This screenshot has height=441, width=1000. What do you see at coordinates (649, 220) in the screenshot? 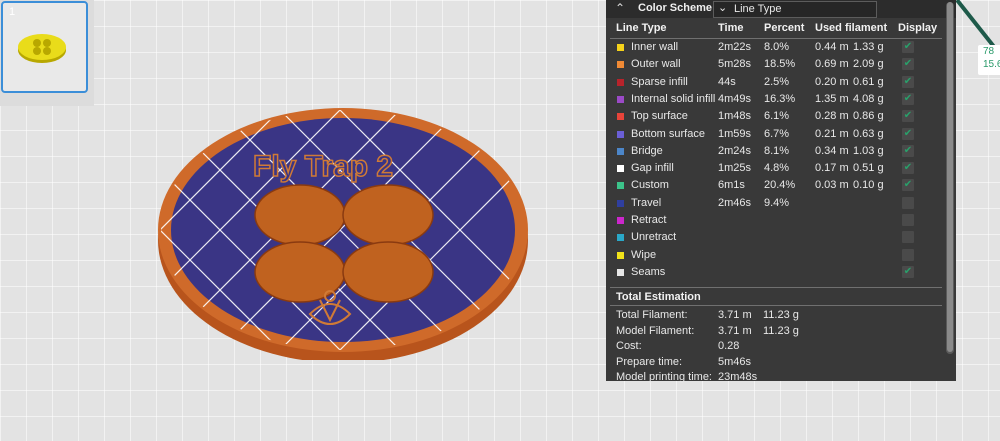
I see `line-type-name: Retract` at bounding box center [649, 220].